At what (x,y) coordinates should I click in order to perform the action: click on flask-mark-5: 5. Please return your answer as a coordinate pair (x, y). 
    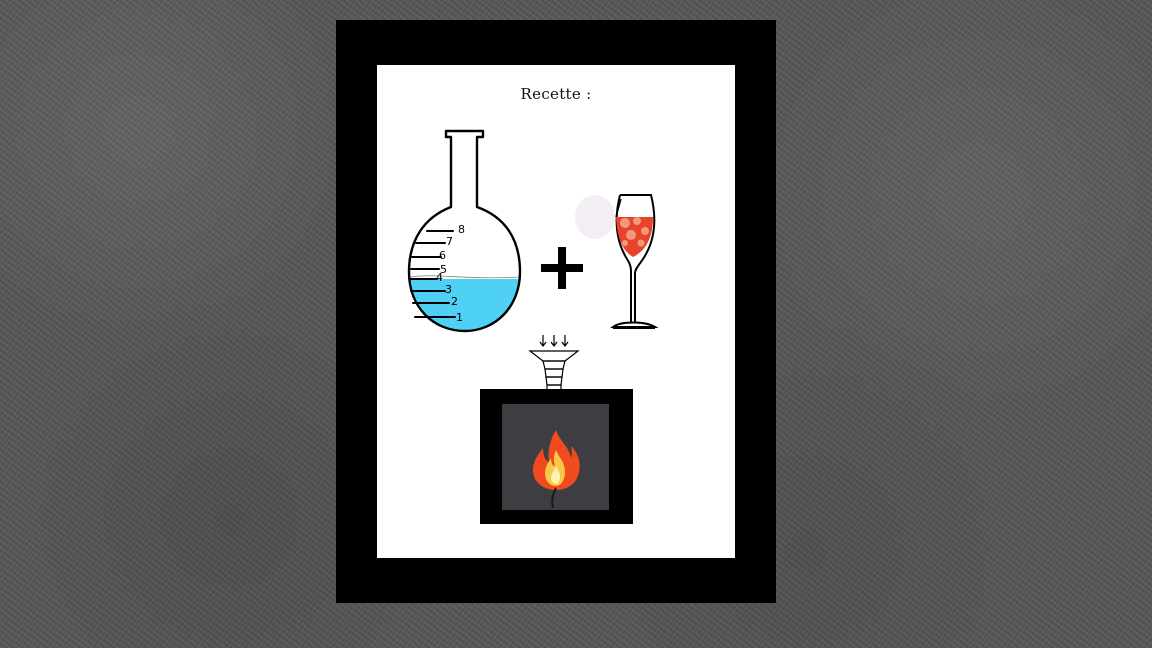
    Looking at the image, I should click on (443, 269).